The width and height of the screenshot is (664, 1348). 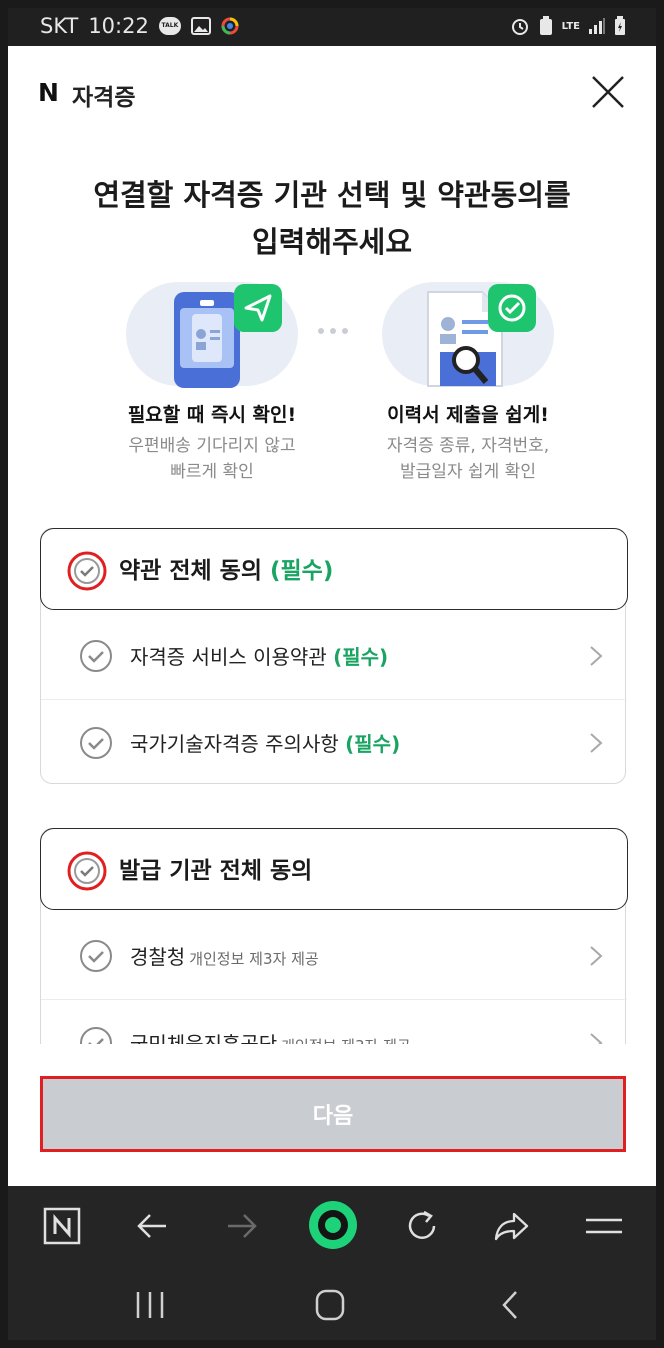 I want to click on next-button: 다음, so click(x=333, y=1114).